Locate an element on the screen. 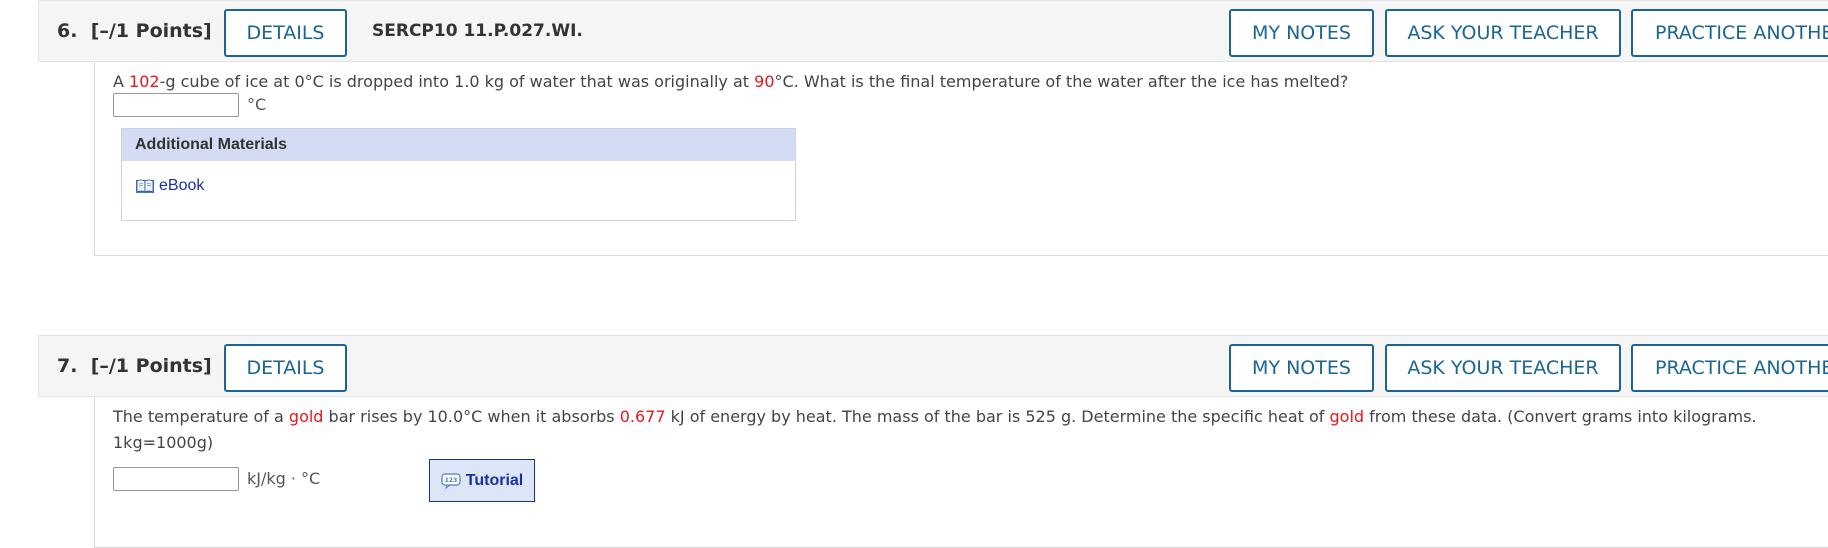 This screenshot has width=1828, height=548. answer-unit: kJ/kg · °C is located at coordinates (284, 478).